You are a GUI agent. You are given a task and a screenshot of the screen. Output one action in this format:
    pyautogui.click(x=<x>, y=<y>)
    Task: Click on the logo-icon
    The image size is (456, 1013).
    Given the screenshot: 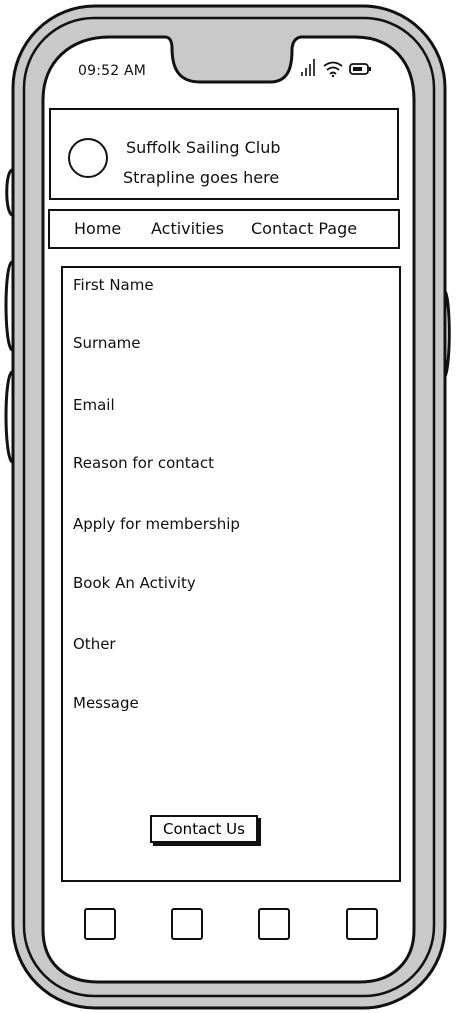 What is the action you would take?
    pyautogui.click(x=88, y=158)
    